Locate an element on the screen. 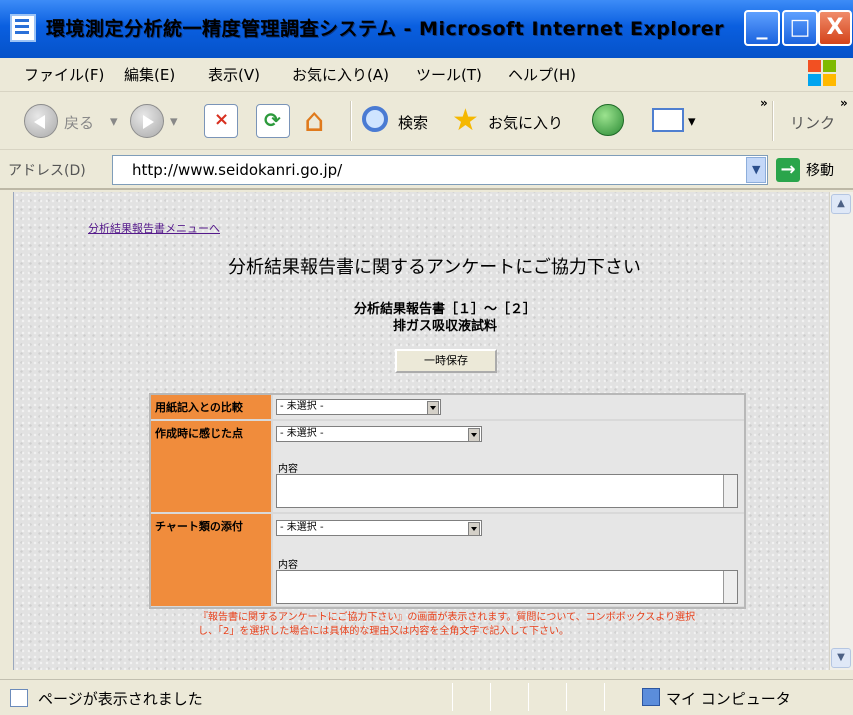 This screenshot has height=715, width=853. back-dropdown-icon: ▾ is located at coordinates (114, 121).